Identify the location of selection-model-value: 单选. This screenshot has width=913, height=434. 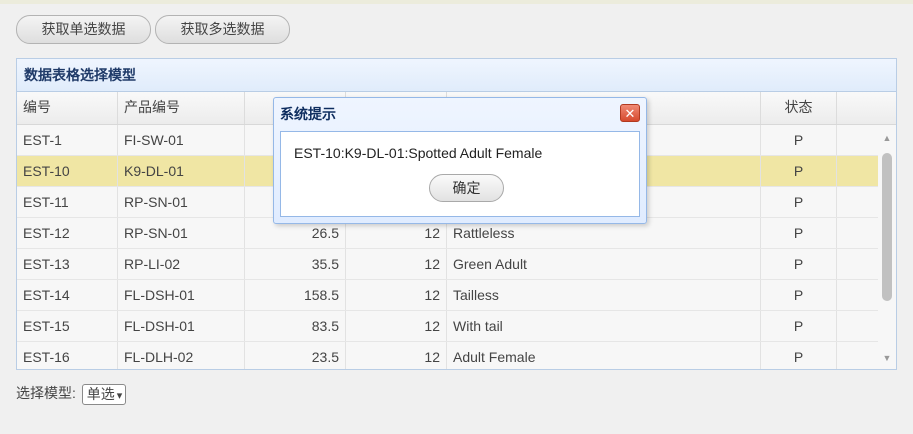
(100, 393).